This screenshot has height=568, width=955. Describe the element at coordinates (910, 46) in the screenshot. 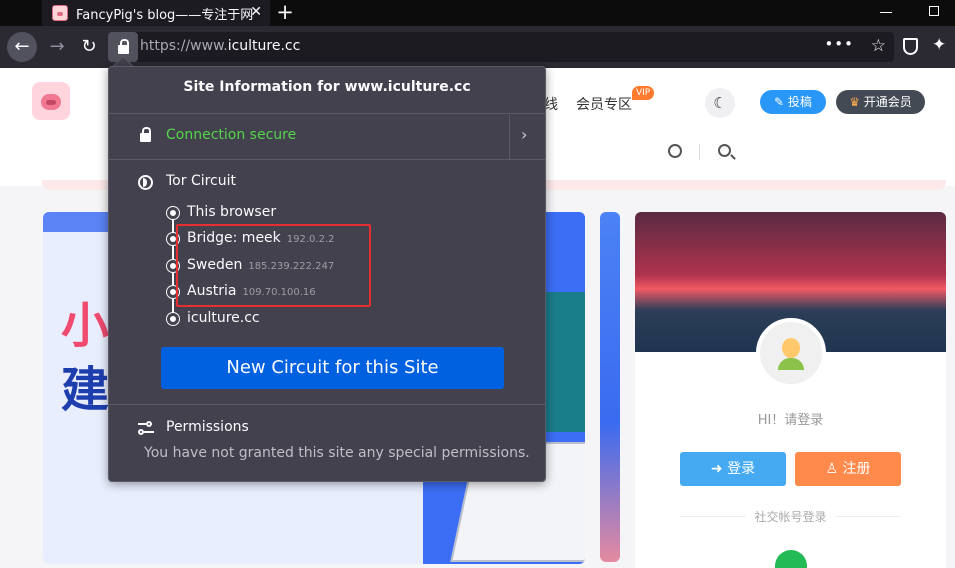

I see `security-shield-icon` at that location.